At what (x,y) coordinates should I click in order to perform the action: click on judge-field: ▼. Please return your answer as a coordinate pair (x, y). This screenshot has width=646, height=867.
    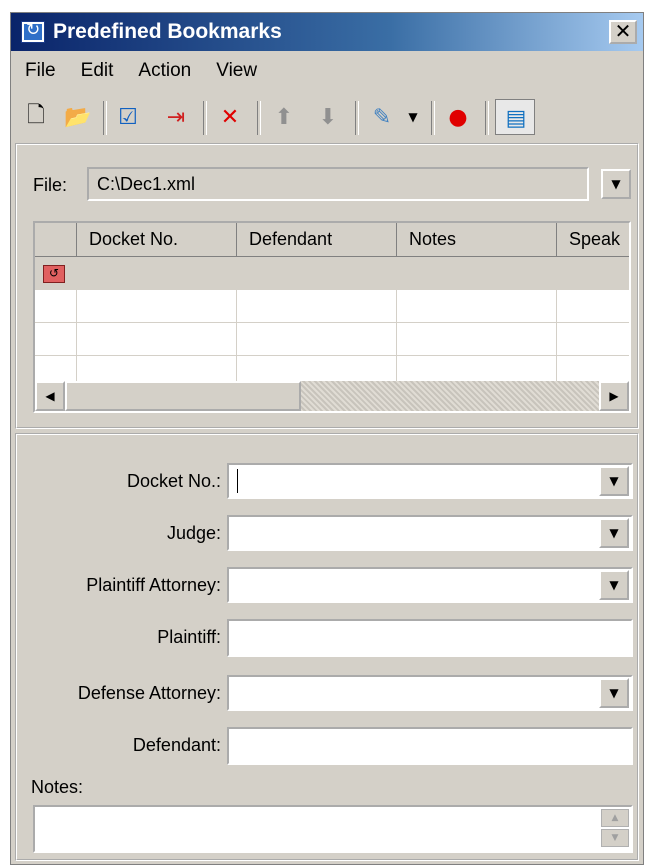
    Looking at the image, I should click on (430, 533).